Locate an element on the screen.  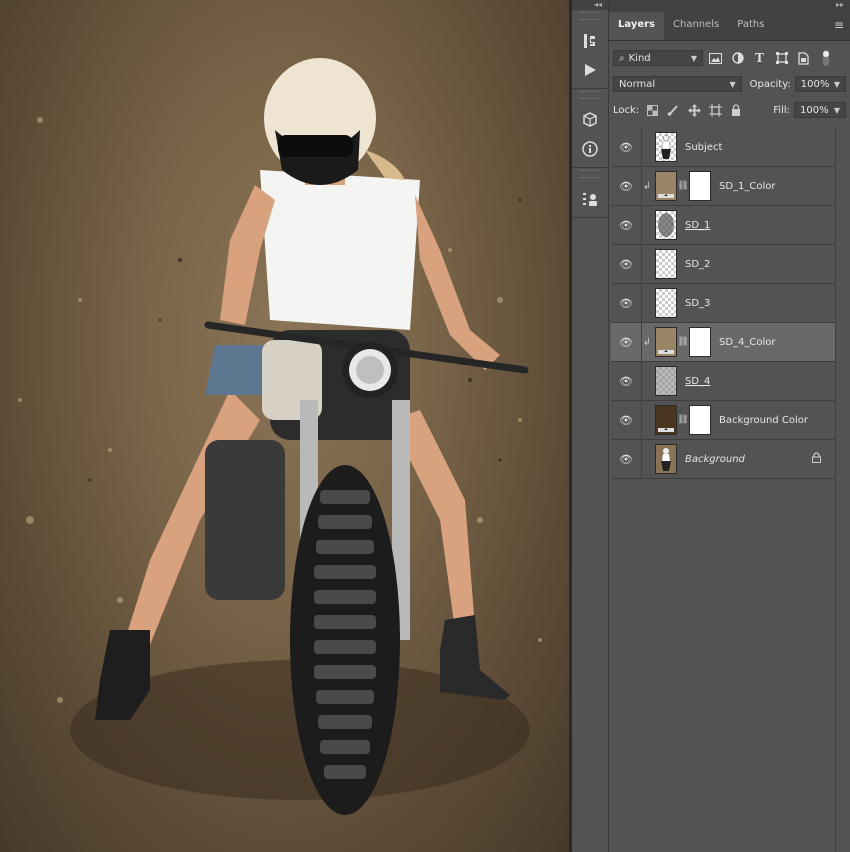
fill-value: 100% is located at coordinates (814, 110).